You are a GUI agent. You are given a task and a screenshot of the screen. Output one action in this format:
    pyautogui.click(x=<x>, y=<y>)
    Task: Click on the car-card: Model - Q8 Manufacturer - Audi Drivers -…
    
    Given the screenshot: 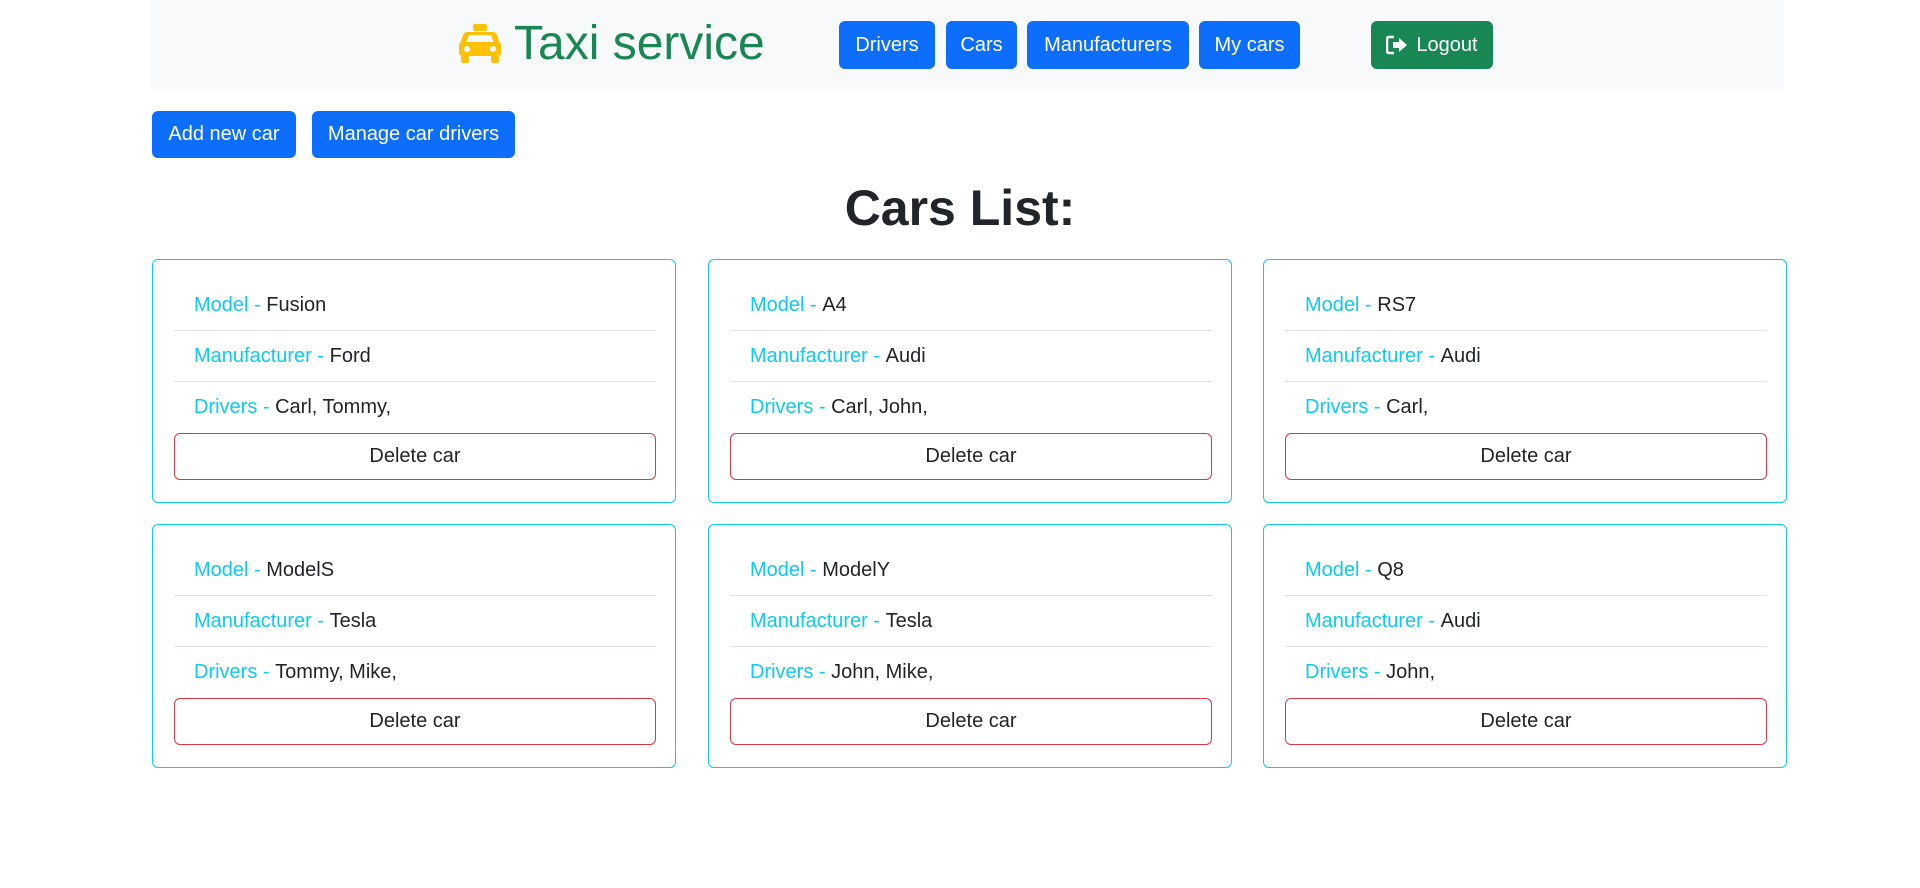 What is the action you would take?
    pyautogui.click(x=1525, y=646)
    